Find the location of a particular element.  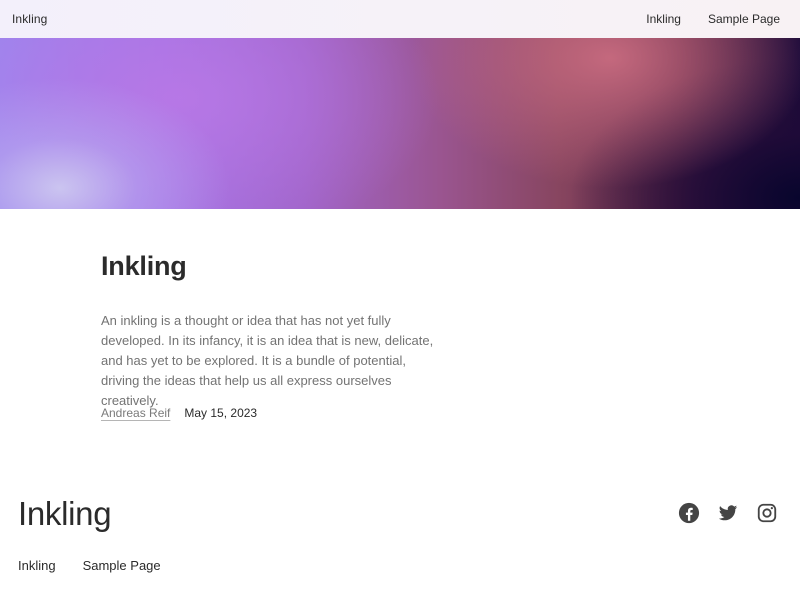

header-nav: Inkling Sample Page is located at coordinates (713, 19).